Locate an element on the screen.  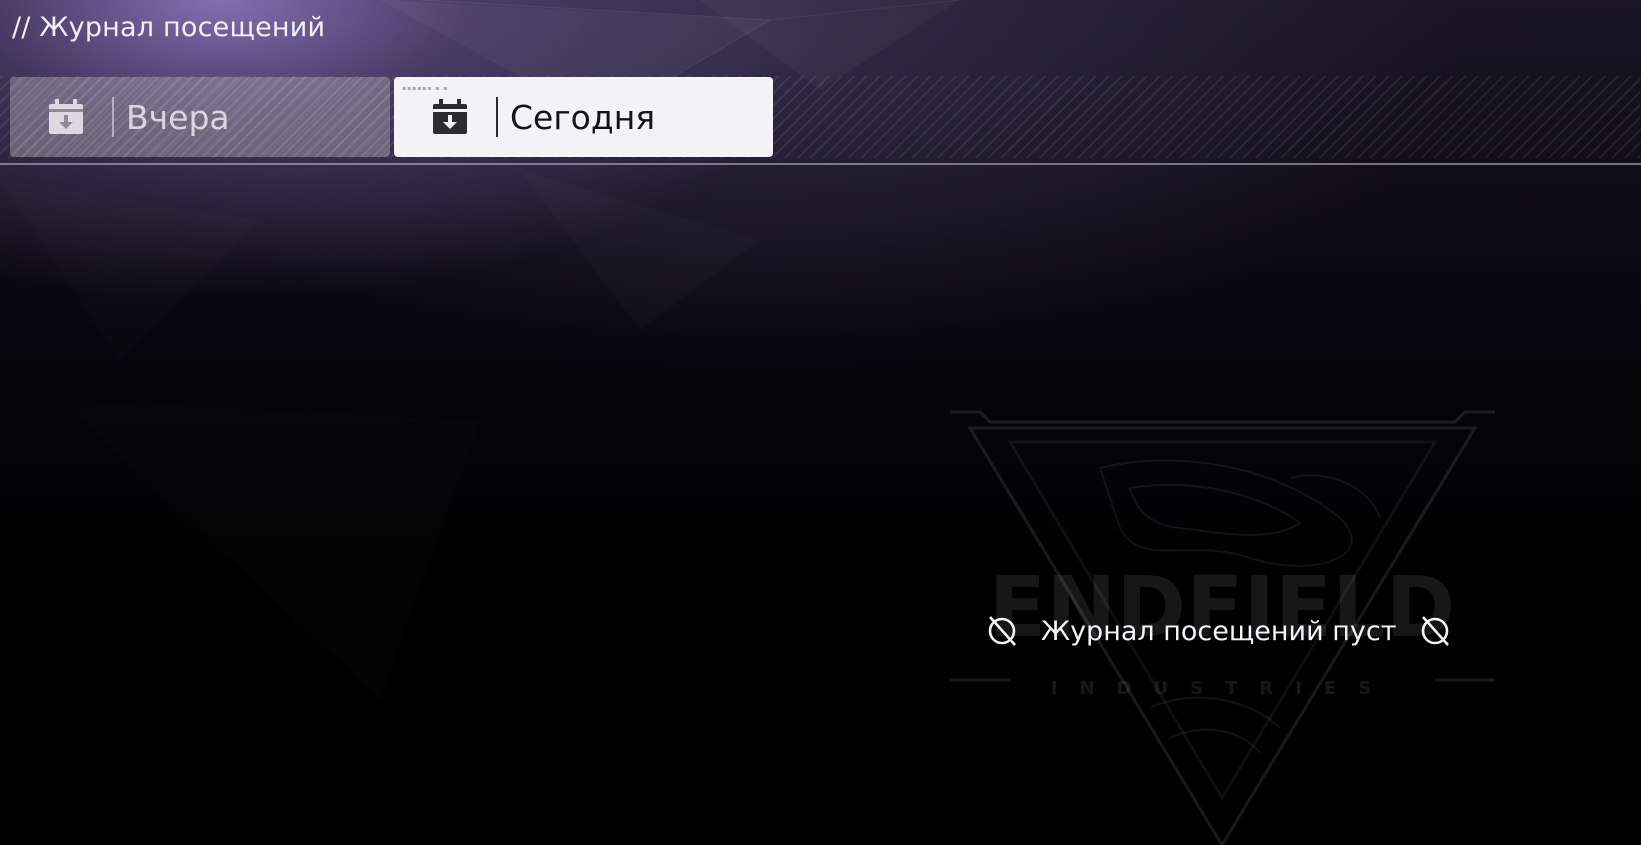
watermark-sub-text: INDUSTRIES is located at coordinates (1222, 688).